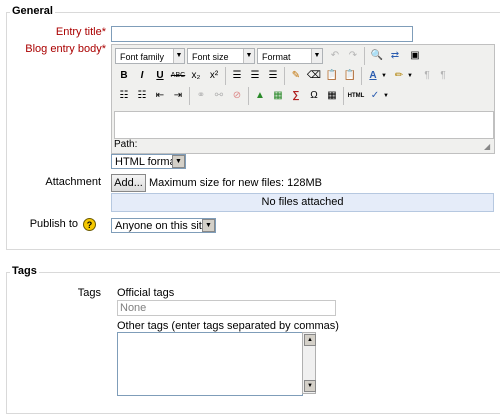 This screenshot has width=500, height=414. Describe the element at coordinates (53, 224) in the screenshot. I see `publish-label: Publish to` at that location.